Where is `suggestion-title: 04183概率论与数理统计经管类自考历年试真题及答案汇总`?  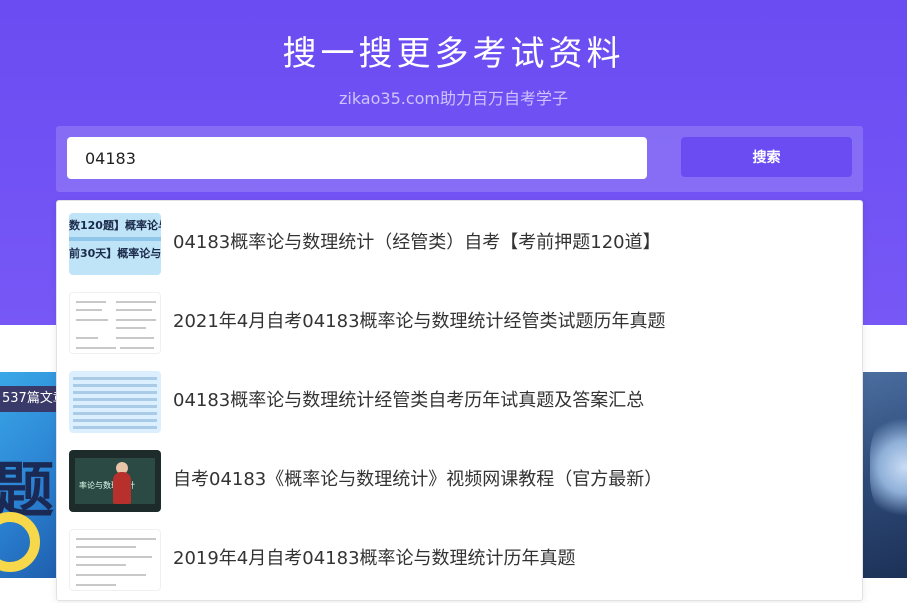
suggestion-title: 04183概率论与数理统计经管类自考历年试真题及答案汇总 is located at coordinates (409, 400).